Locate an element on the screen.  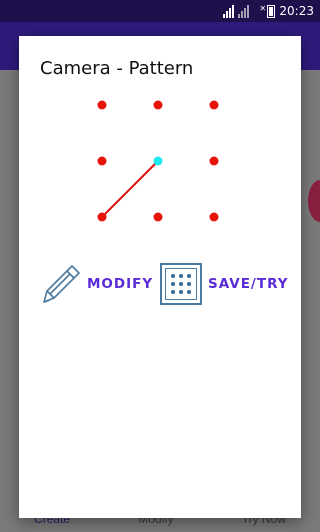
save-try-button: SAVE/TRY is located at coordinates (224, 284).